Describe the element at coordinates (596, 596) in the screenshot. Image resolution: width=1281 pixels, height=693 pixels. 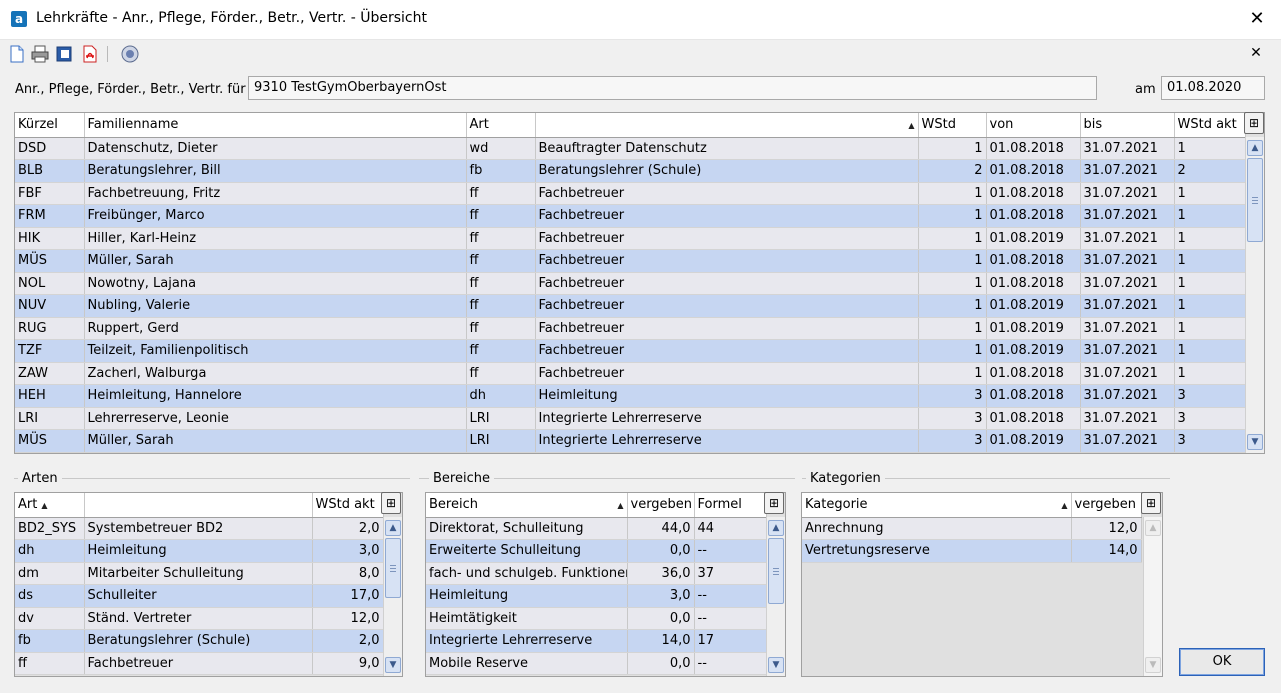
I see `table-row: Heimleitung 3,0 --` at that location.